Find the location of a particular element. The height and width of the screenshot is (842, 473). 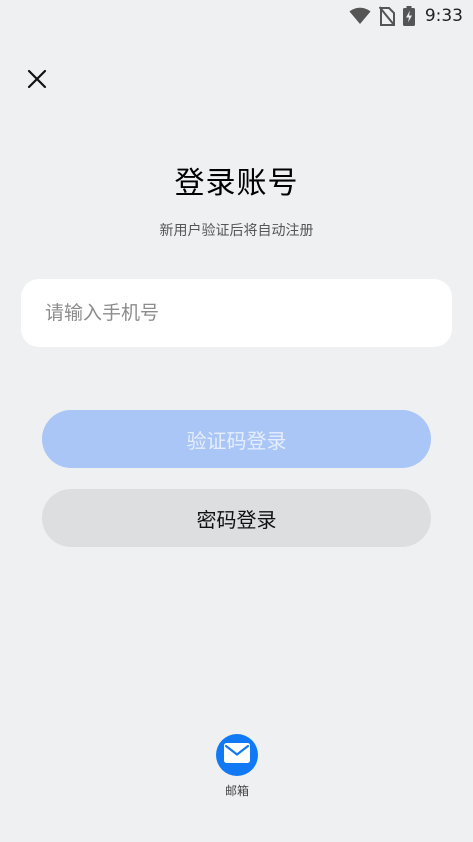

code-login-label: 验证码登录 is located at coordinates (236, 440).